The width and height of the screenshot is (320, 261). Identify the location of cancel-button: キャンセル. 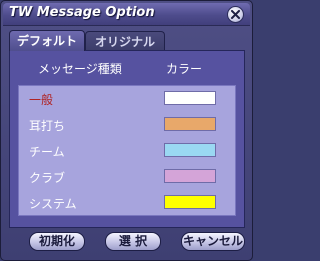
(213, 241).